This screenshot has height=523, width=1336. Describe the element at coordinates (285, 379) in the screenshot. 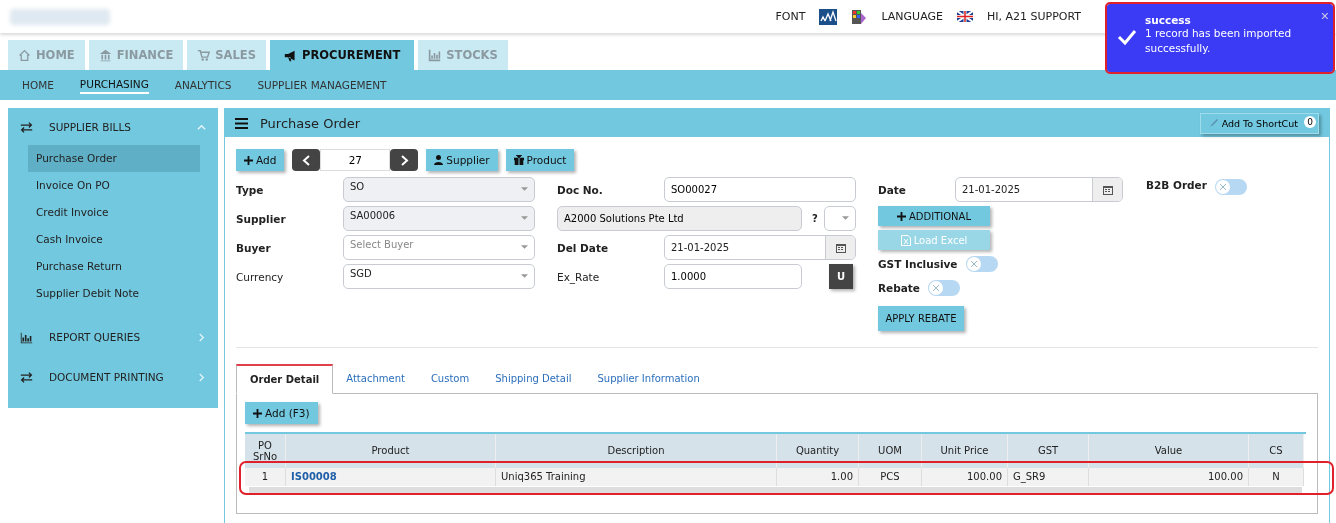

I see `detail-tab: Order Detail` at that location.